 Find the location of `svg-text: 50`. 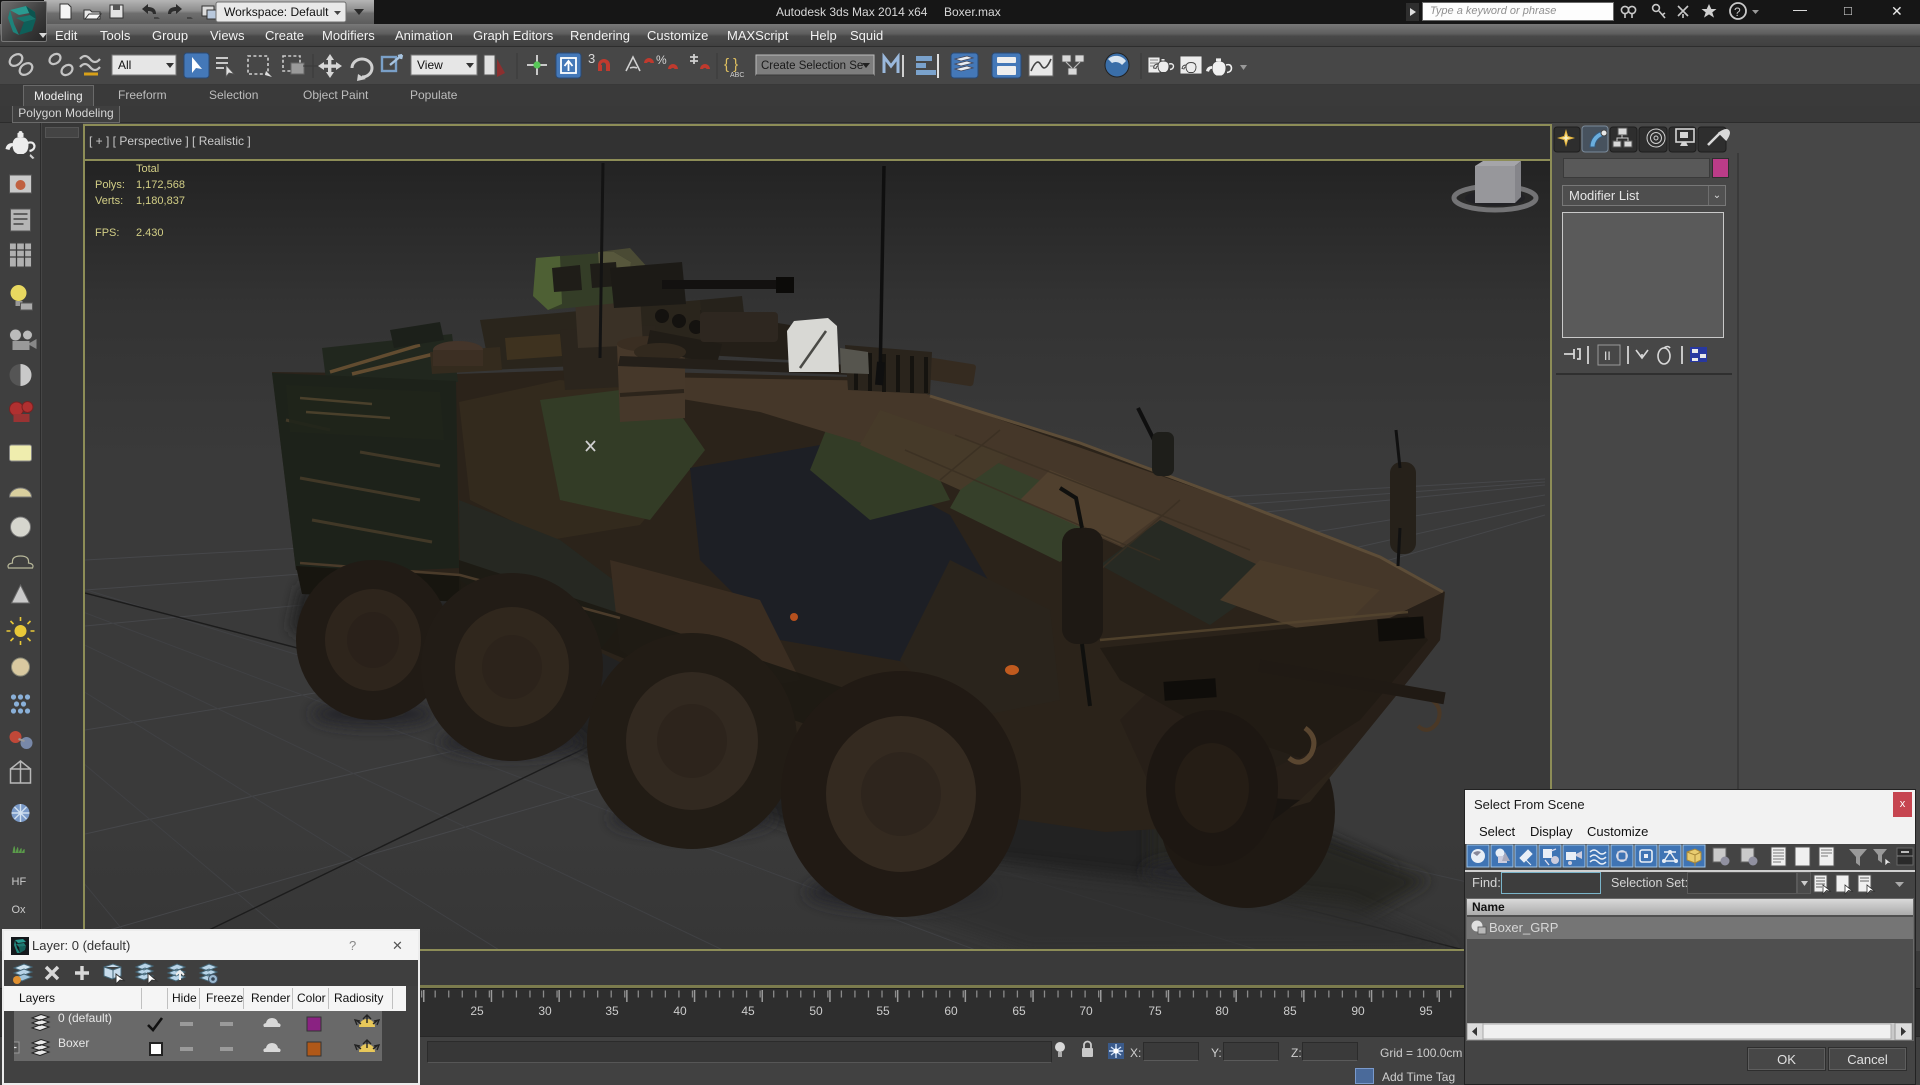

svg-text: 50 is located at coordinates (816, 1011).